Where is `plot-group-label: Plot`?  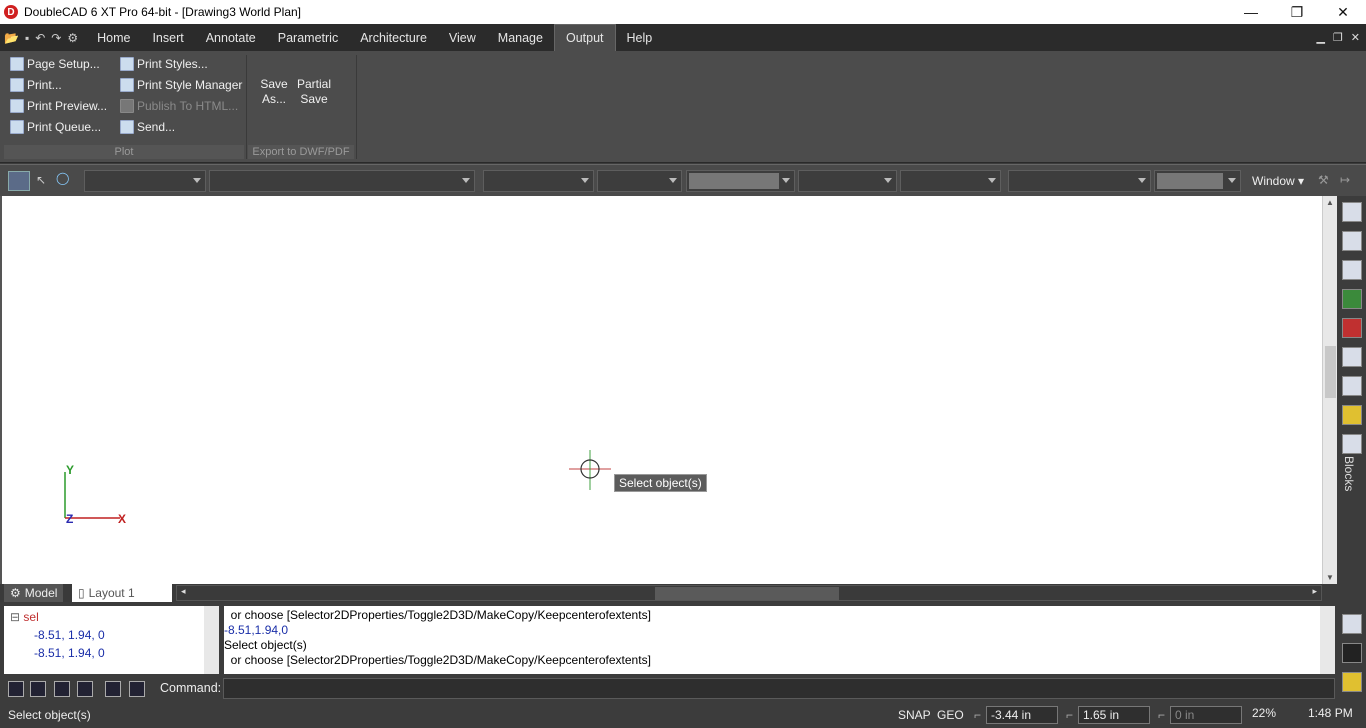 plot-group-label: Plot is located at coordinates (124, 152).